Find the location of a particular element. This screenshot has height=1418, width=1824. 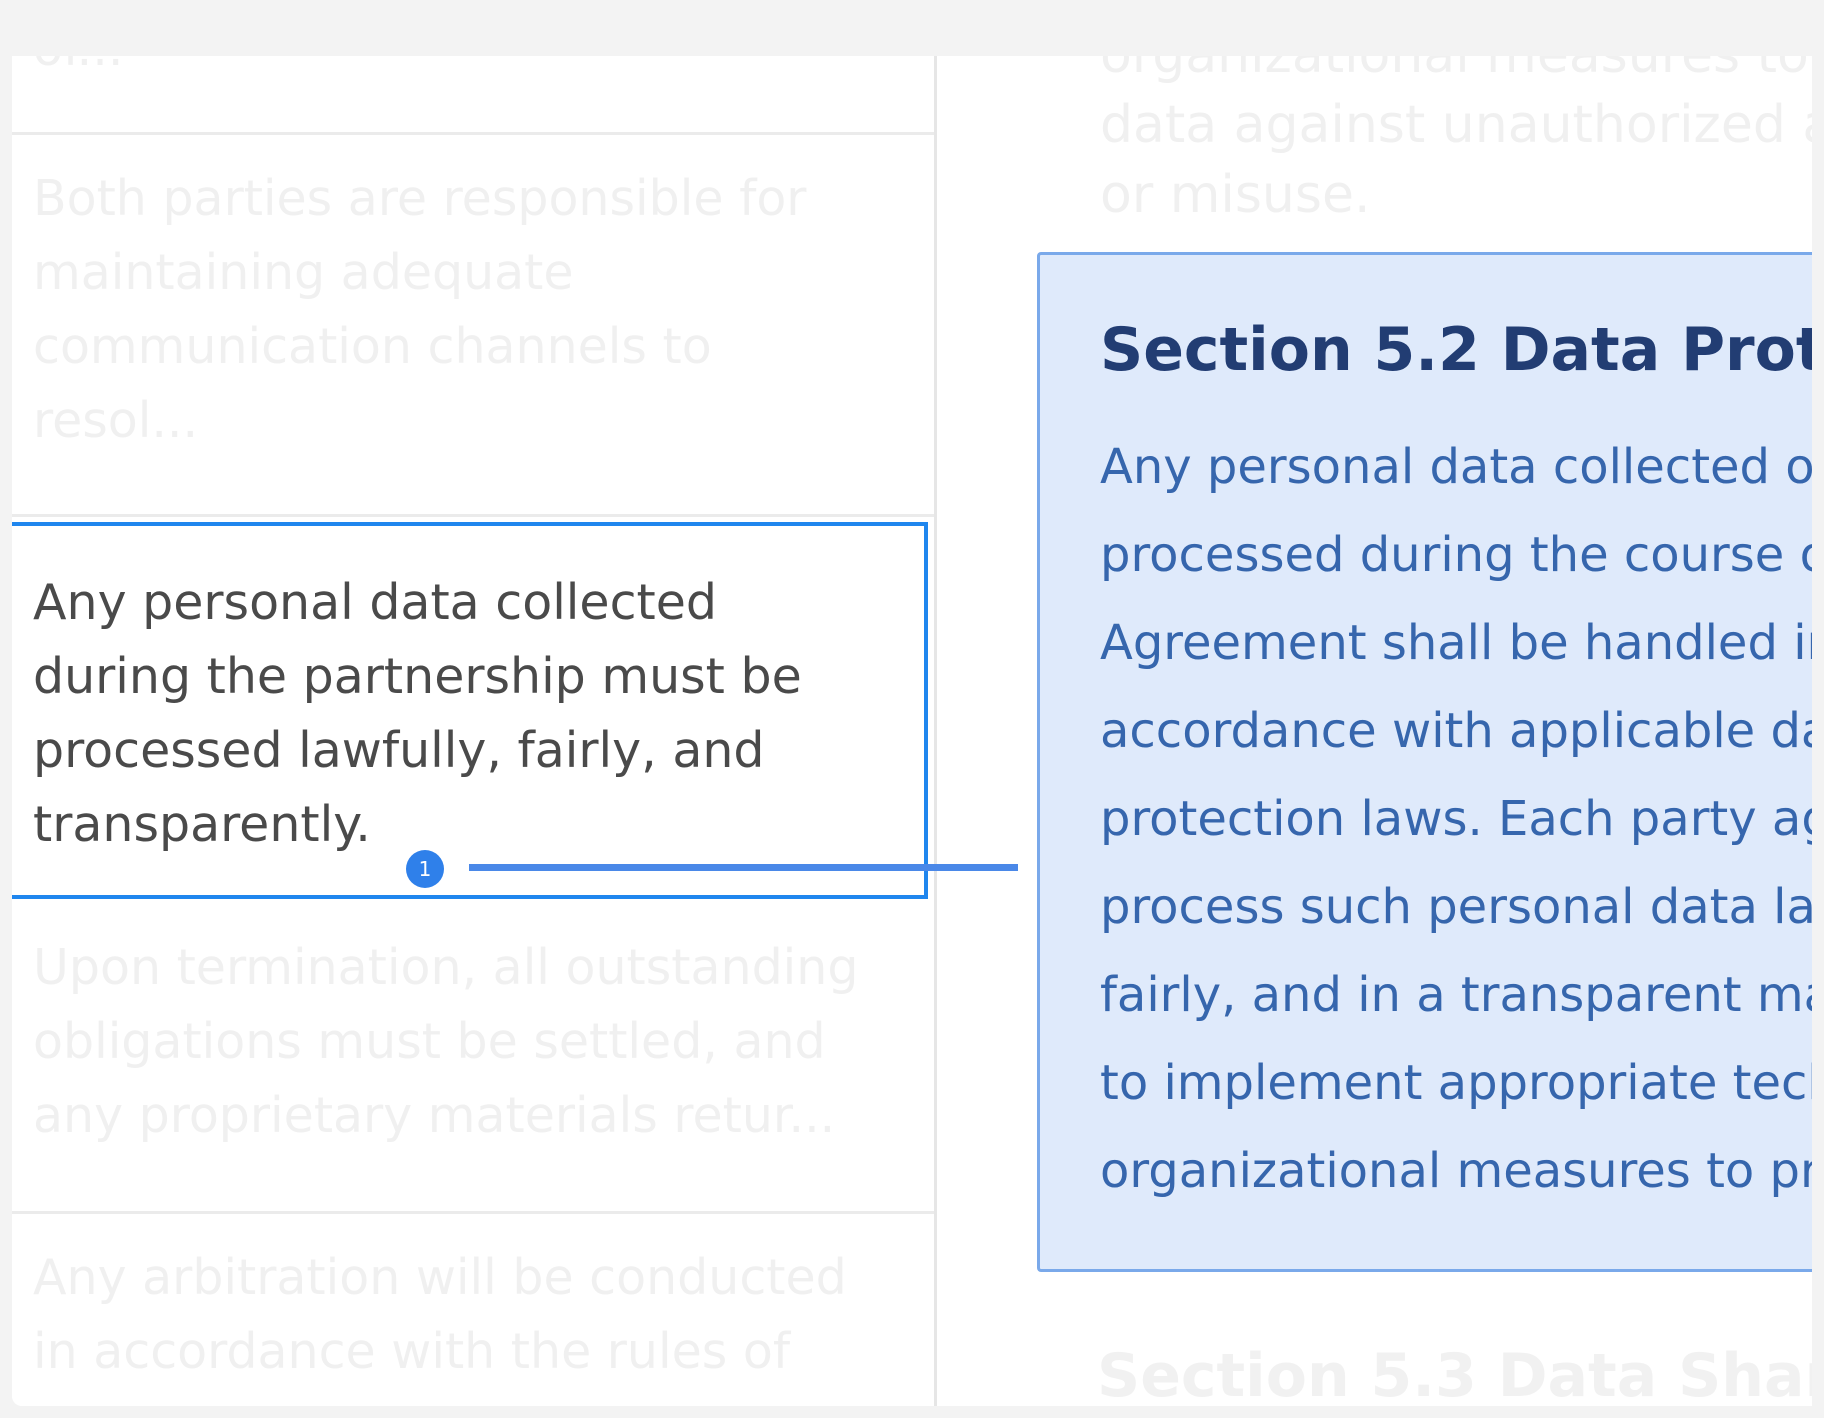

clause-line: to implement appropriate tech is located at coordinates (1456, 1083).